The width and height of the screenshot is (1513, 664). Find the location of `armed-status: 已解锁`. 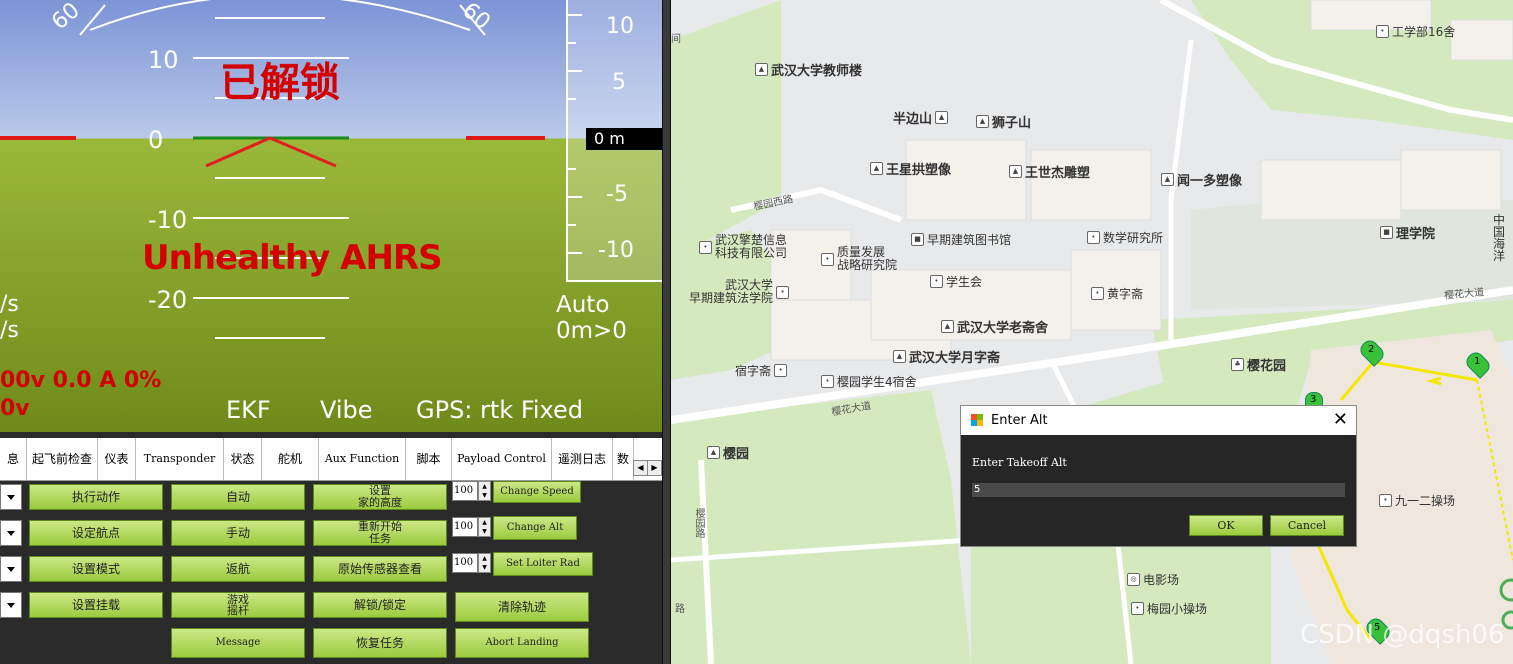

armed-status: 已解锁 is located at coordinates (280, 83).